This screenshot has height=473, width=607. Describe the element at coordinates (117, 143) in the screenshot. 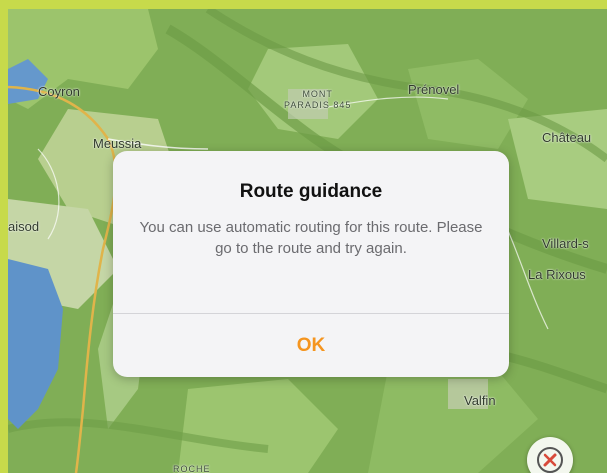

I see `map-label-meussia: Meussia` at that location.